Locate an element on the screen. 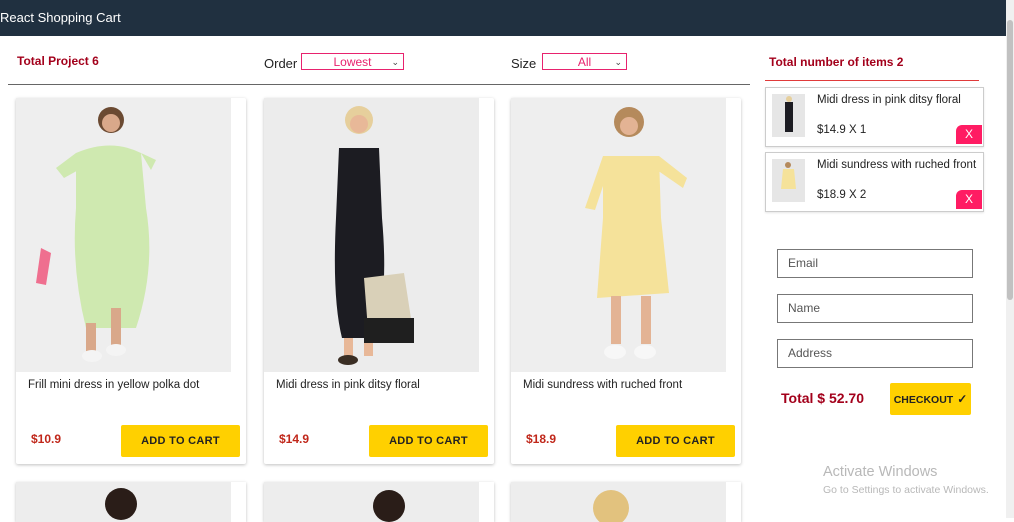 The height and width of the screenshot is (522, 1014). checkout-label: CHECKOUT is located at coordinates (923, 400).